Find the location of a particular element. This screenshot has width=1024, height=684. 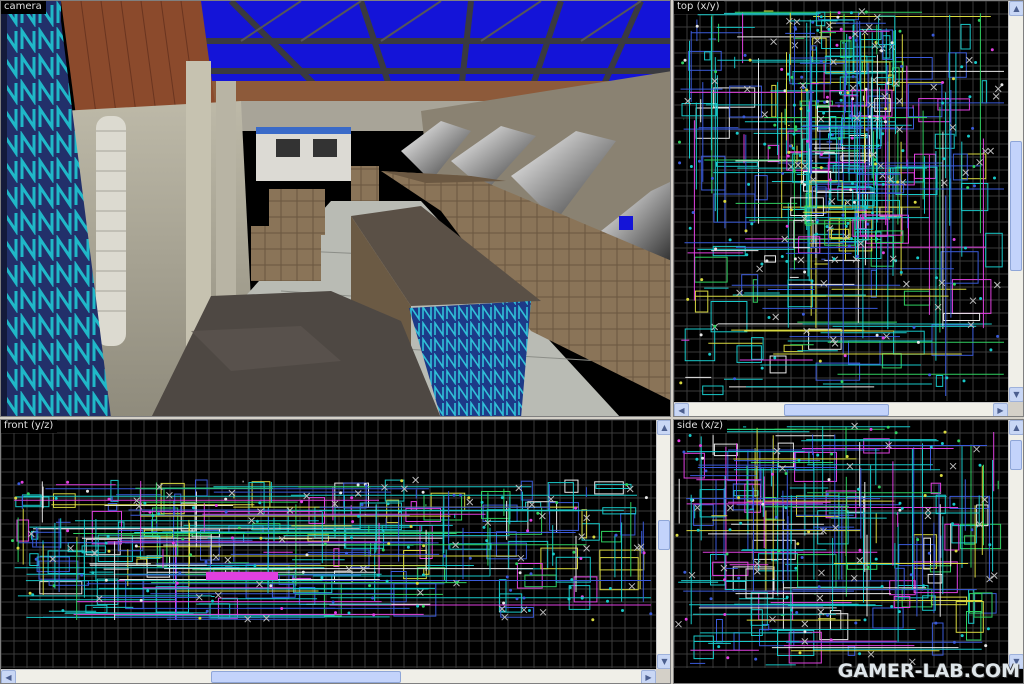

front-horizontal-scrollbar: ◀ ▶ is located at coordinates (328, 676).